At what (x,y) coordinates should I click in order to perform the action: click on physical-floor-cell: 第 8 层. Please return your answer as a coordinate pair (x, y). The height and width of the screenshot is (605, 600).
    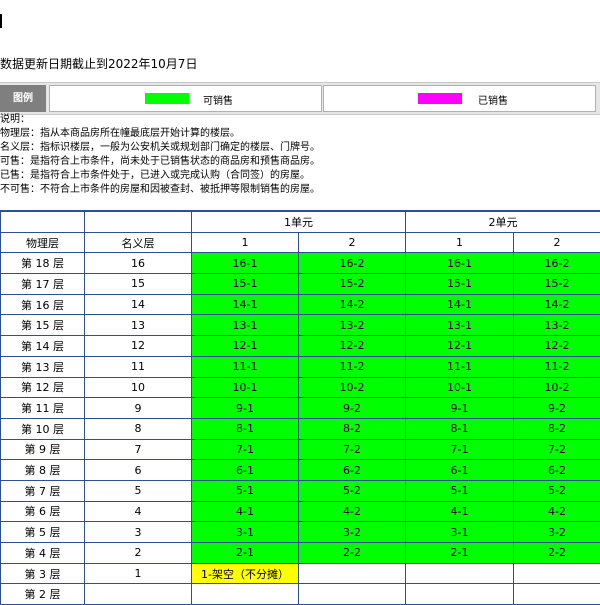
    Looking at the image, I should click on (43, 470).